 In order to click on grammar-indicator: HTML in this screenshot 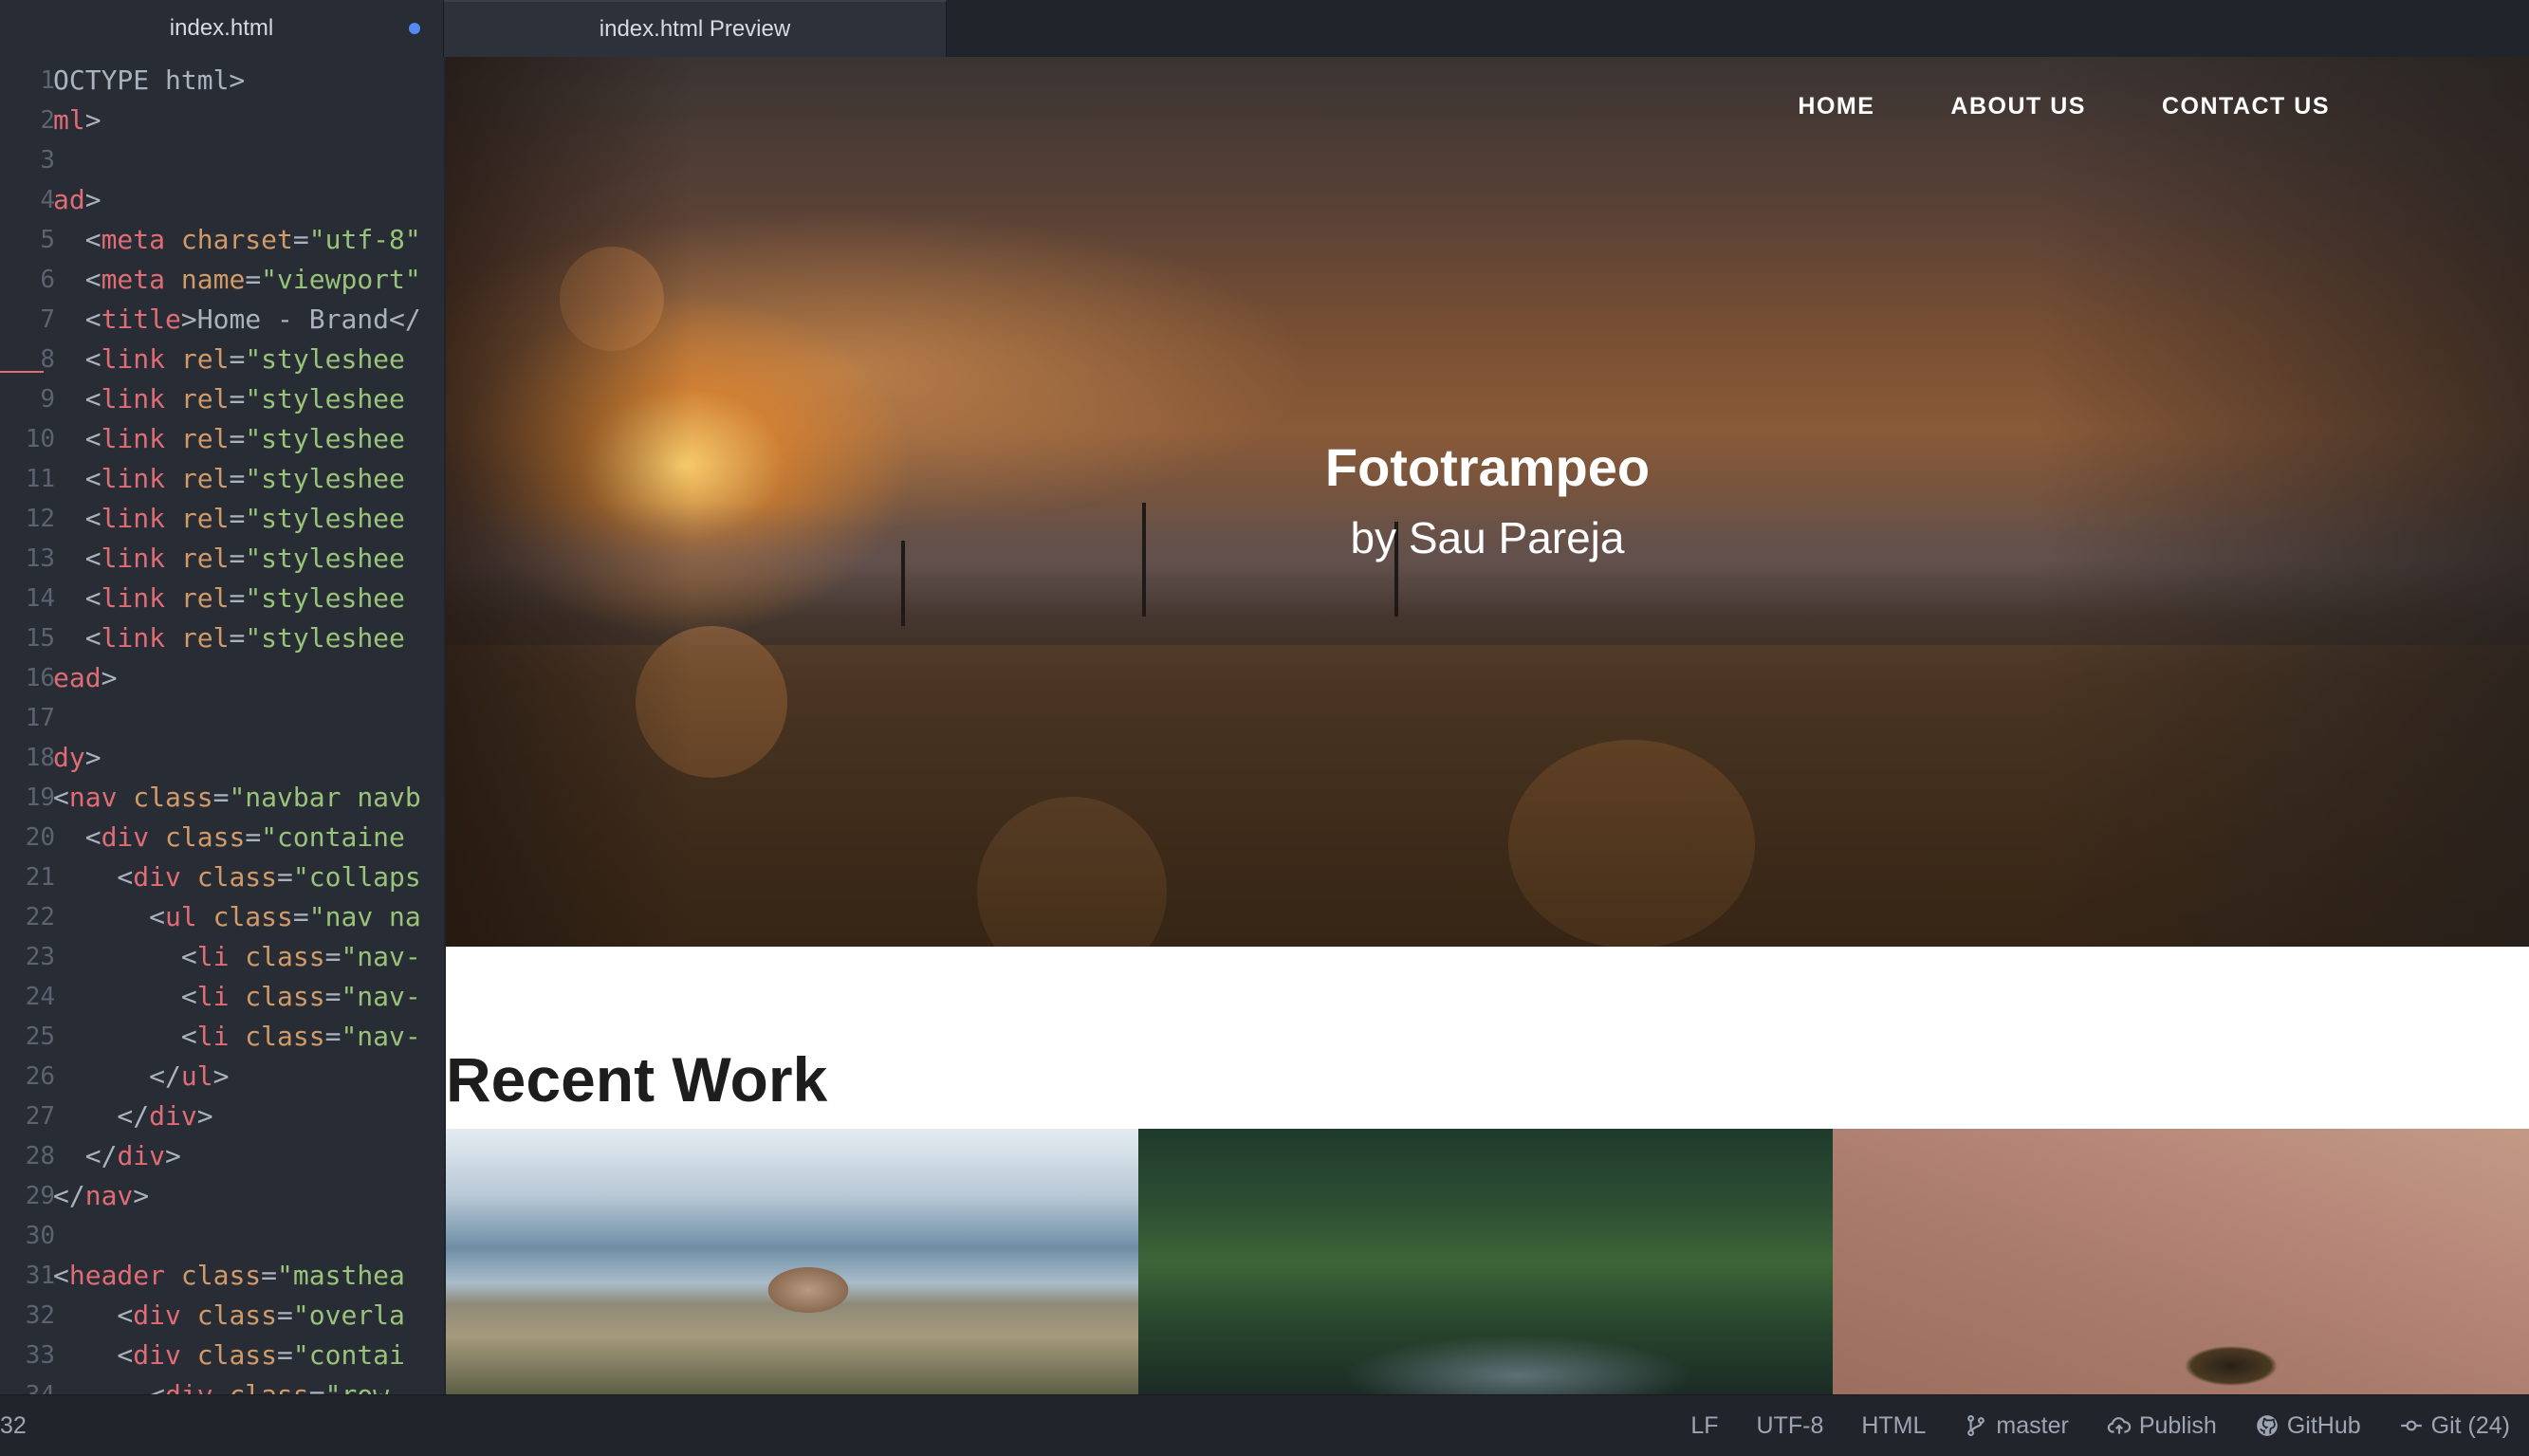, I will do `click(1893, 1426)`.